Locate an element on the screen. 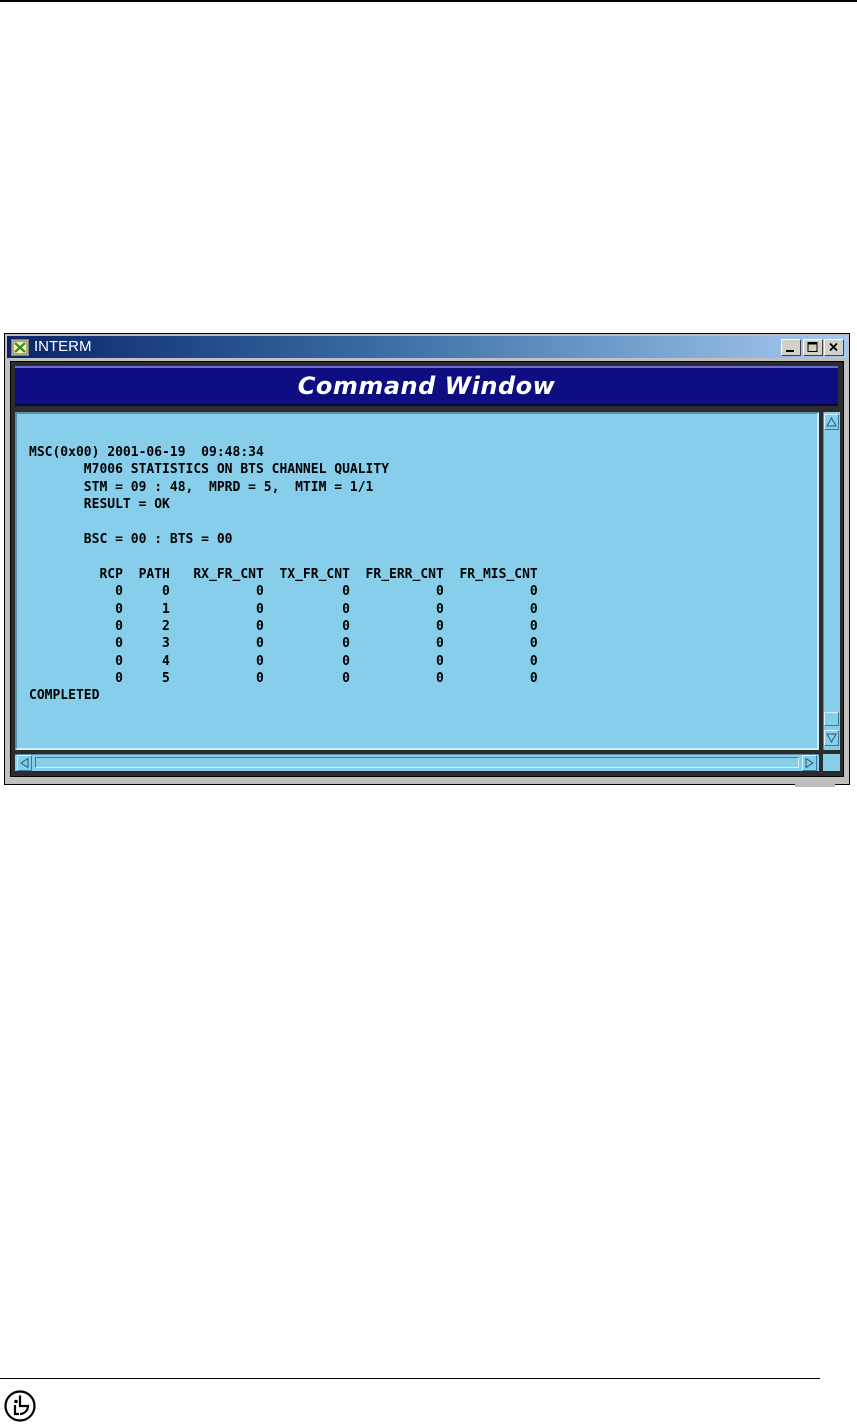 This screenshot has width=857, height=1425. close-button is located at coordinates (834, 347).